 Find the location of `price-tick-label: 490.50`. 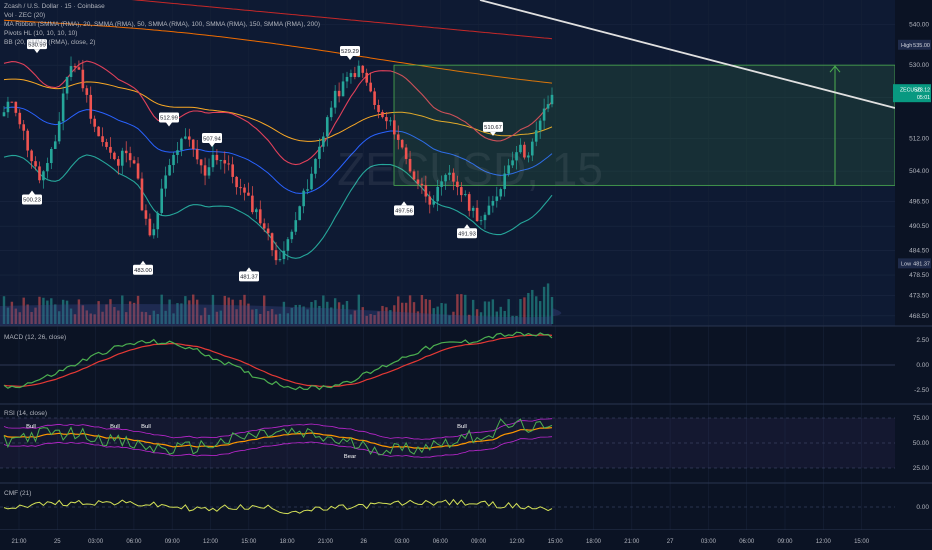

price-tick-label: 490.50 is located at coordinates (919, 226).